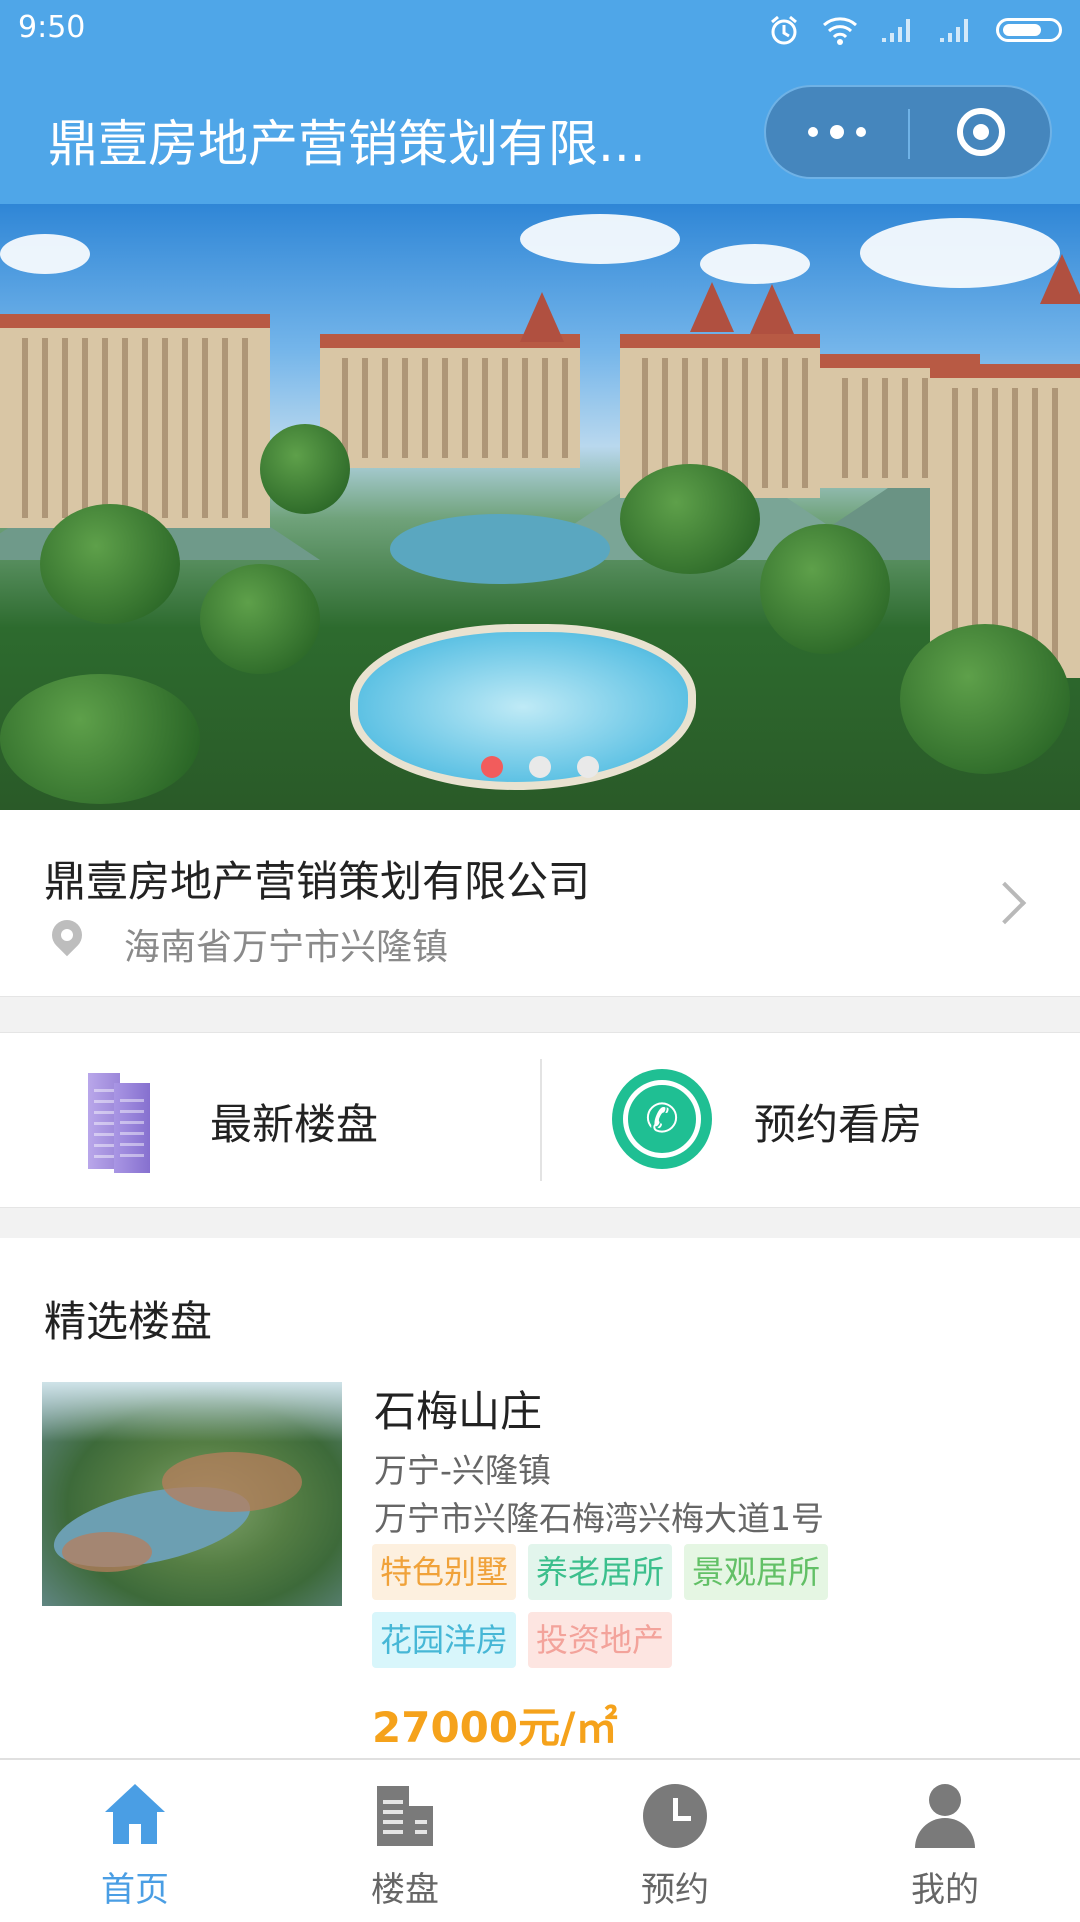  I want to click on signal-icon, so click(896, 30).